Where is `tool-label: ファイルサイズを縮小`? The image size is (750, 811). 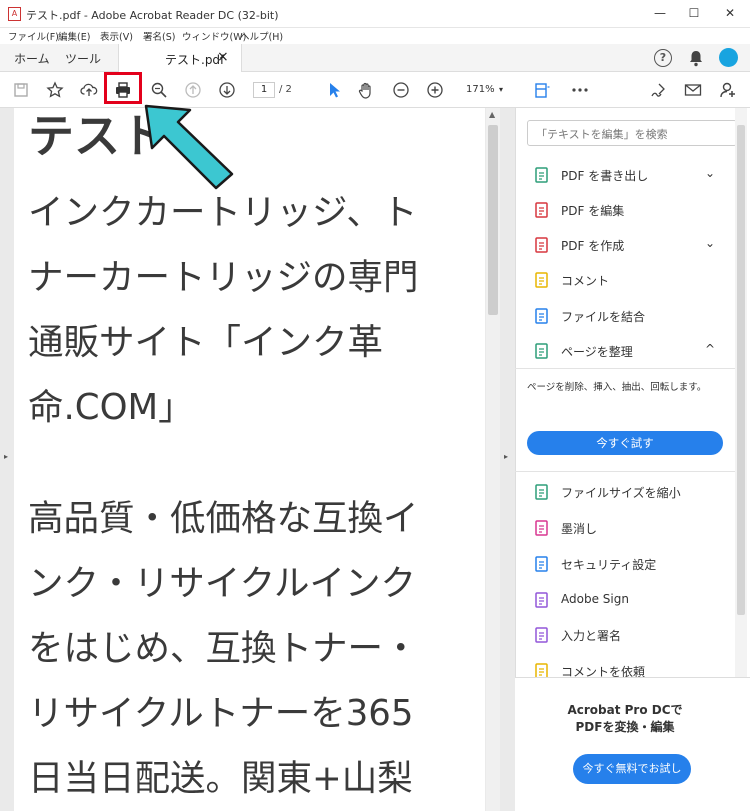 tool-label: ファイルサイズを縮小 is located at coordinates (621, 493).